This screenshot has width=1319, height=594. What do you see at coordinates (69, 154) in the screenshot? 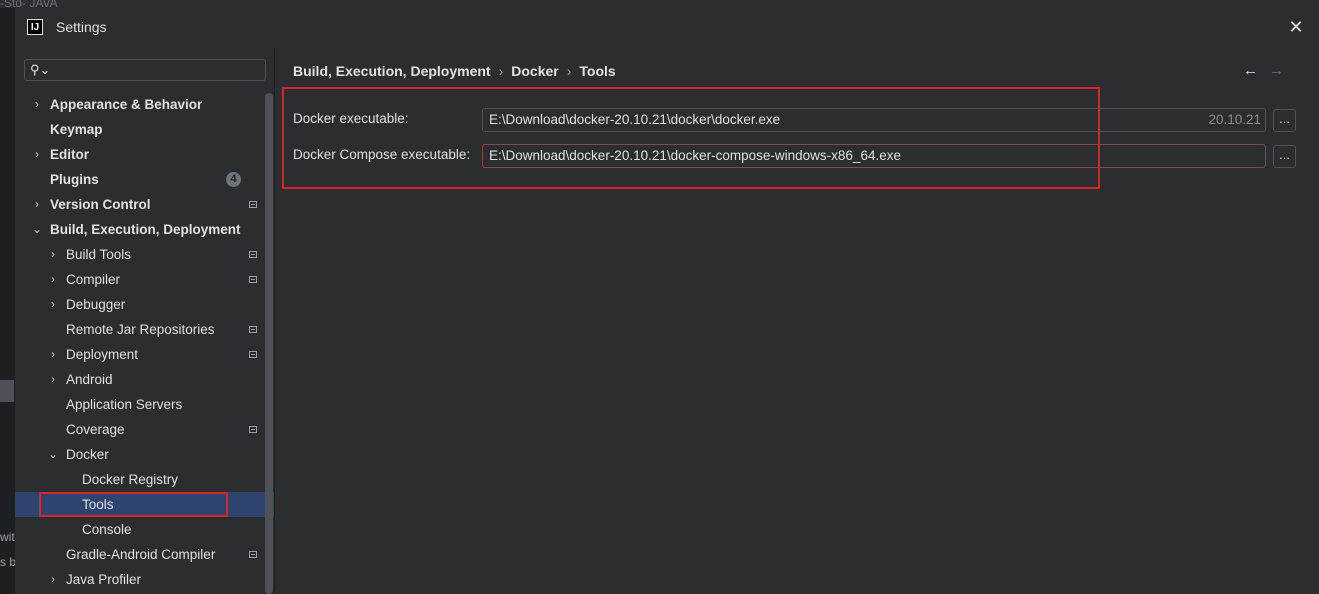
I see `sidebar-item-label: Editor` at bounding box center [69, 154].